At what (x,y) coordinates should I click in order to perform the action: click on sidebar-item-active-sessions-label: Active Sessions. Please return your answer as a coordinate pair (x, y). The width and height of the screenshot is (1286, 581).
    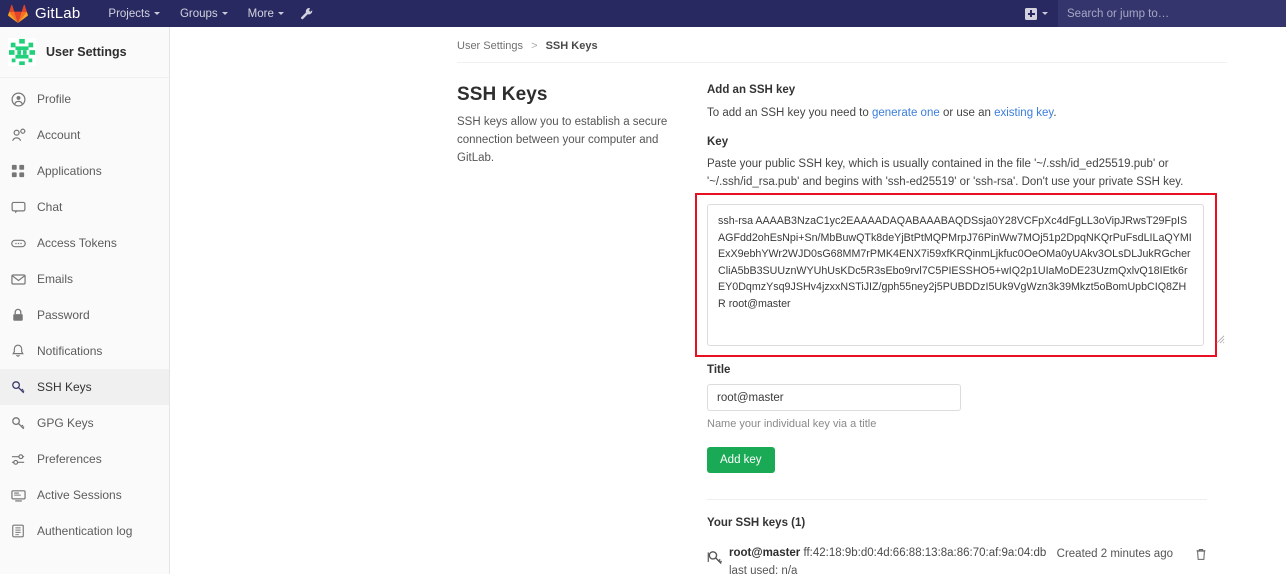
    Looking at the image, I should click on (79, 495).